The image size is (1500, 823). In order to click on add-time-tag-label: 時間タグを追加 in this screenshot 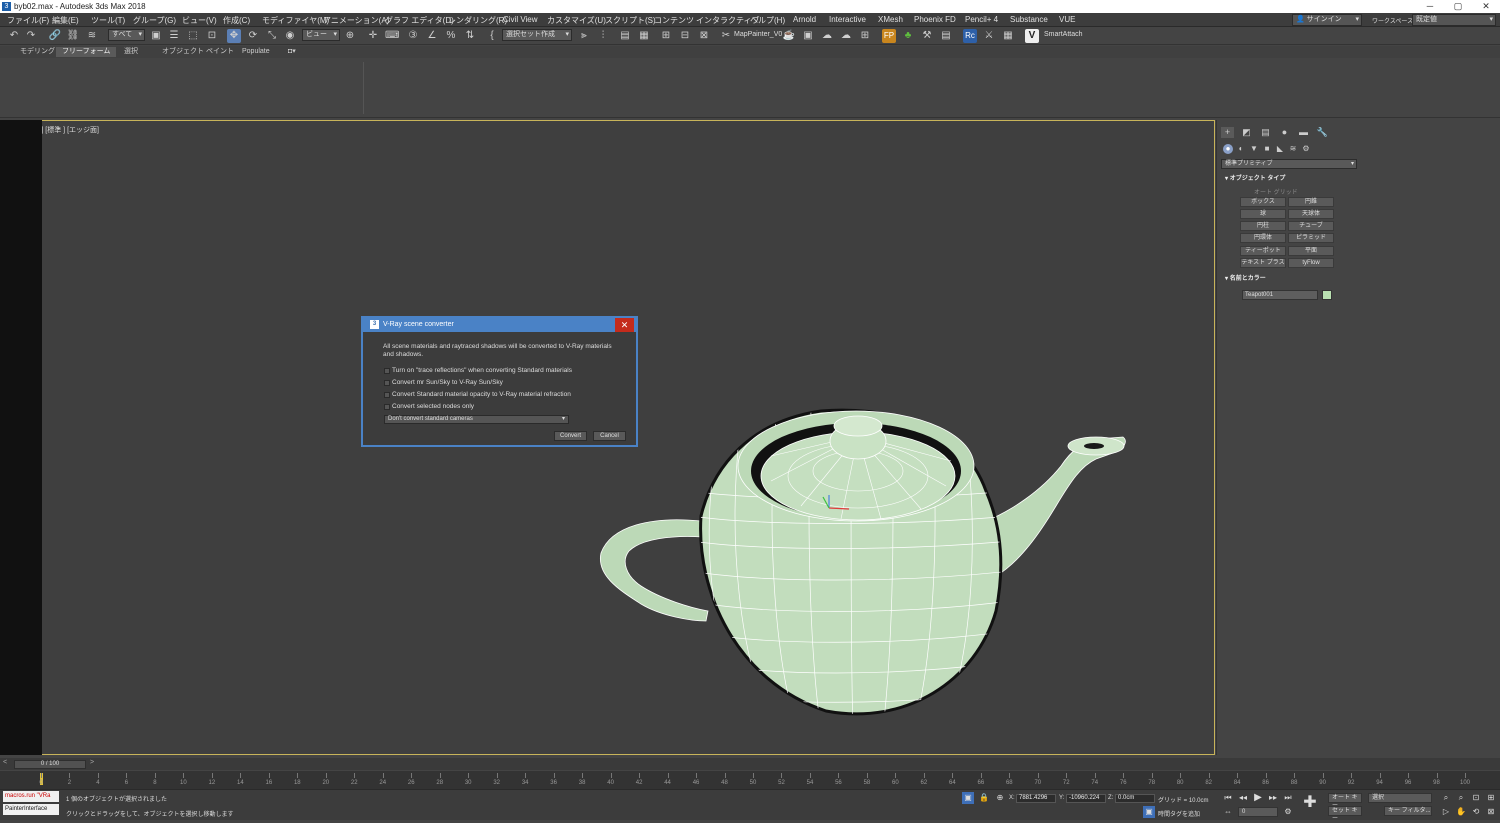, I will do `click(1179, 813)`.